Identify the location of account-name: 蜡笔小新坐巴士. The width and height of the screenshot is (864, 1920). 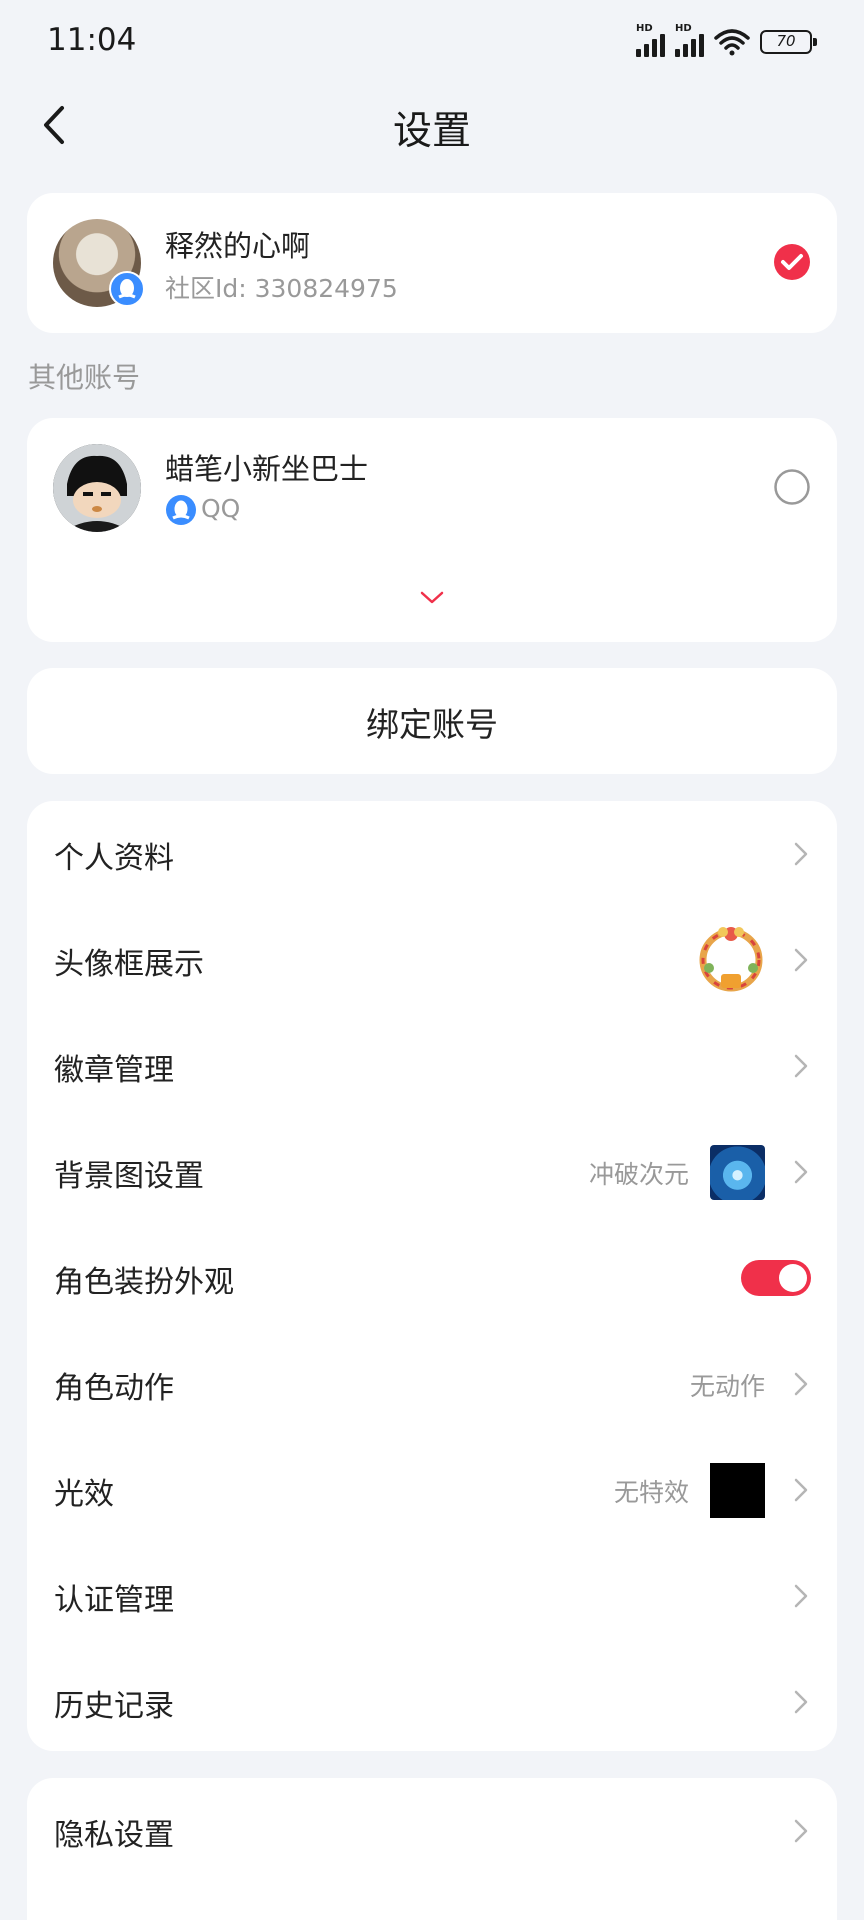
(267, 469).